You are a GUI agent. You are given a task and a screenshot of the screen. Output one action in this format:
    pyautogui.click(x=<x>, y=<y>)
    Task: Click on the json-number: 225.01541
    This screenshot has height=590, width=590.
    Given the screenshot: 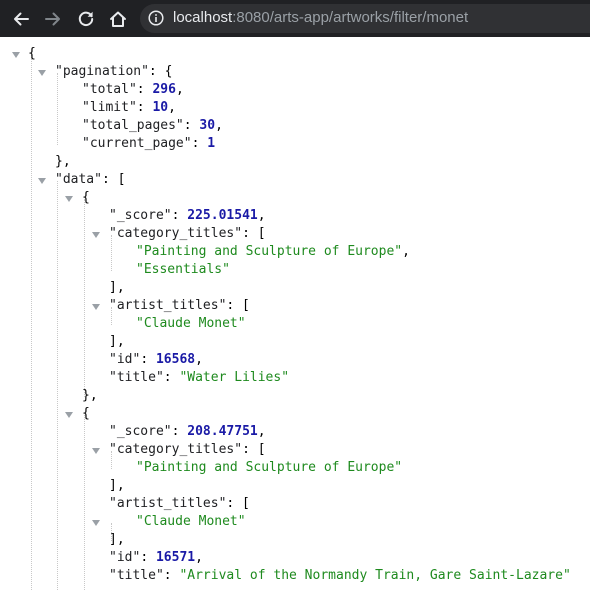 What is the action you would take?
    pyautogui.click(x=222, y=215)
    